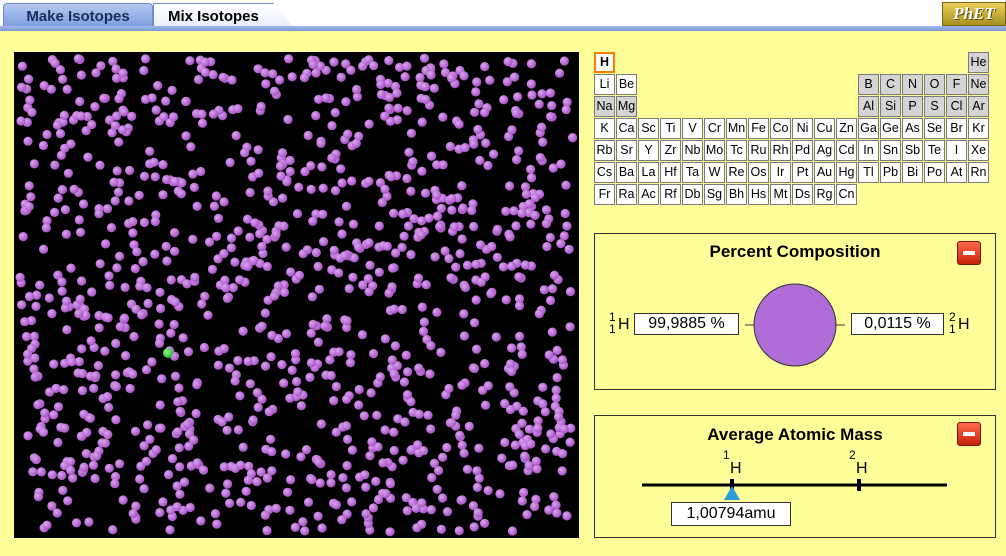 The image size is (1006, 556). I want to click on element-hf: Hf, so click(670, 172).